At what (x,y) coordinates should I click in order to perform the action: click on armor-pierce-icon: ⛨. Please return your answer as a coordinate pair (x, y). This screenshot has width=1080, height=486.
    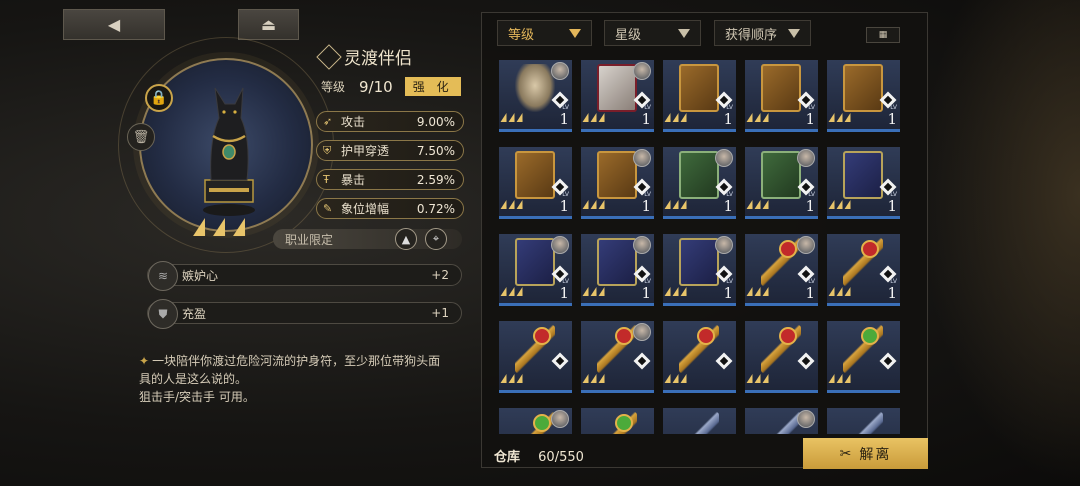
    Looking at the image, I should click on (327, 150).